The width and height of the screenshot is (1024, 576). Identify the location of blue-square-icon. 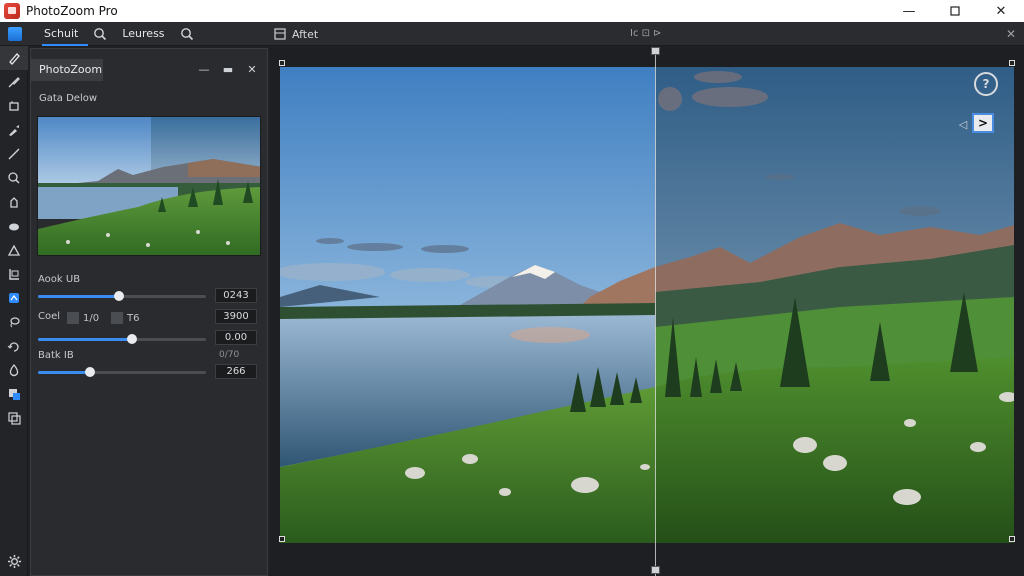
(14, 298).